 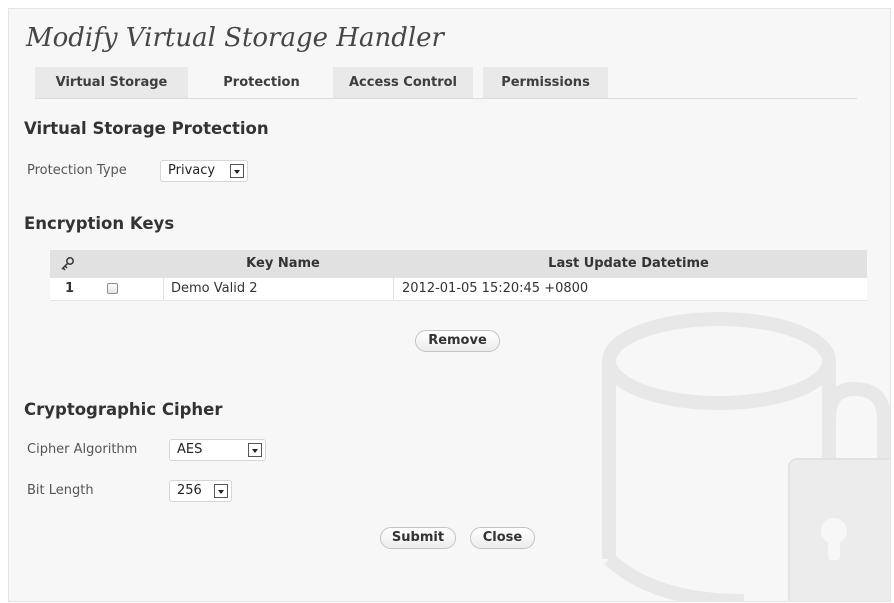 What do you see at coordinates (628, 263) in the screenshot?
I see `column-last-update: Last Update Datetime` at bounding box center [628, 263].